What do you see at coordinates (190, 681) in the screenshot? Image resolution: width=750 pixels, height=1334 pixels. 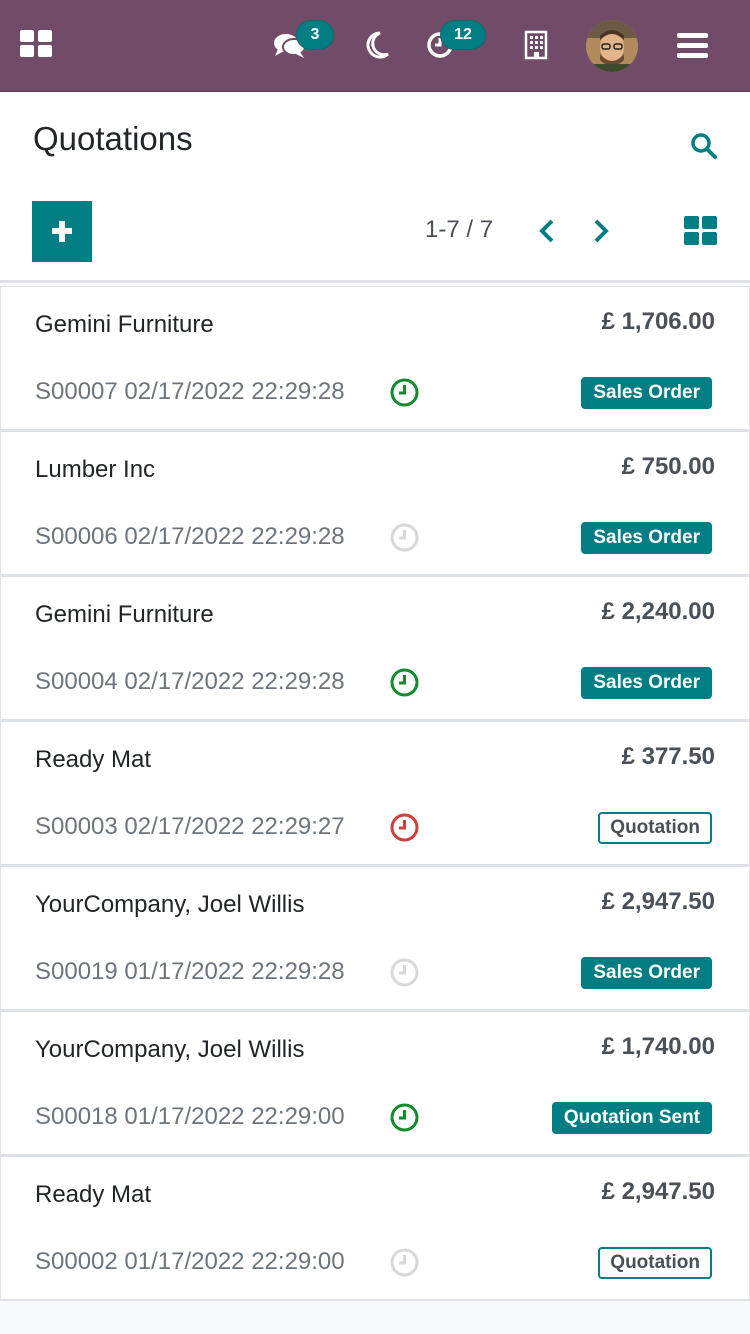 I see `order-reference-date: S00004 02/17/2022 22:29:28` at bounding box center [190, 681].